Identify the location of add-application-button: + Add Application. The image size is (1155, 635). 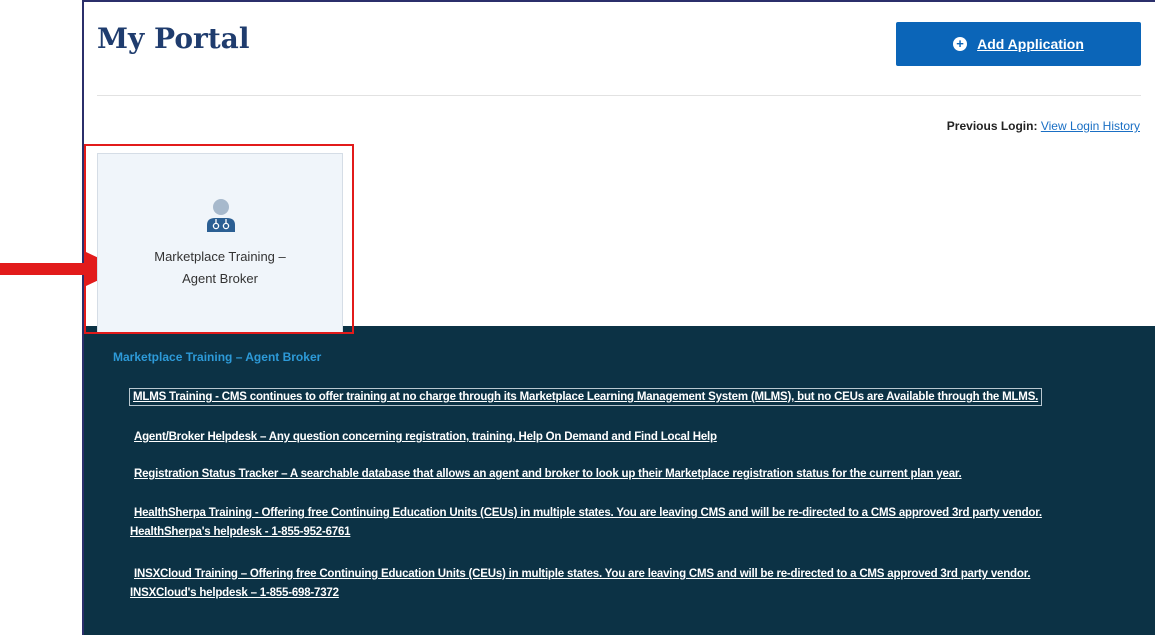
(1018, 44).